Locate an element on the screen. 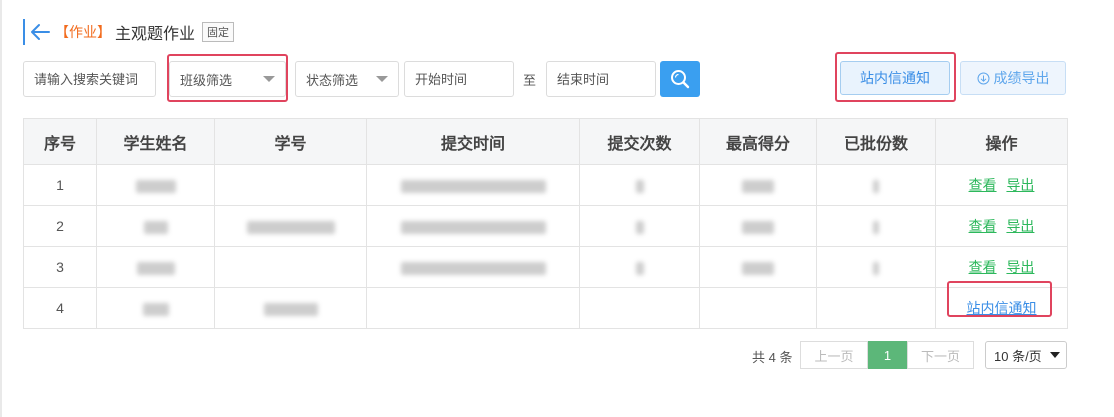 This screenshot has width=1114, height=417. search-icon is located at coordinates (680, 79).